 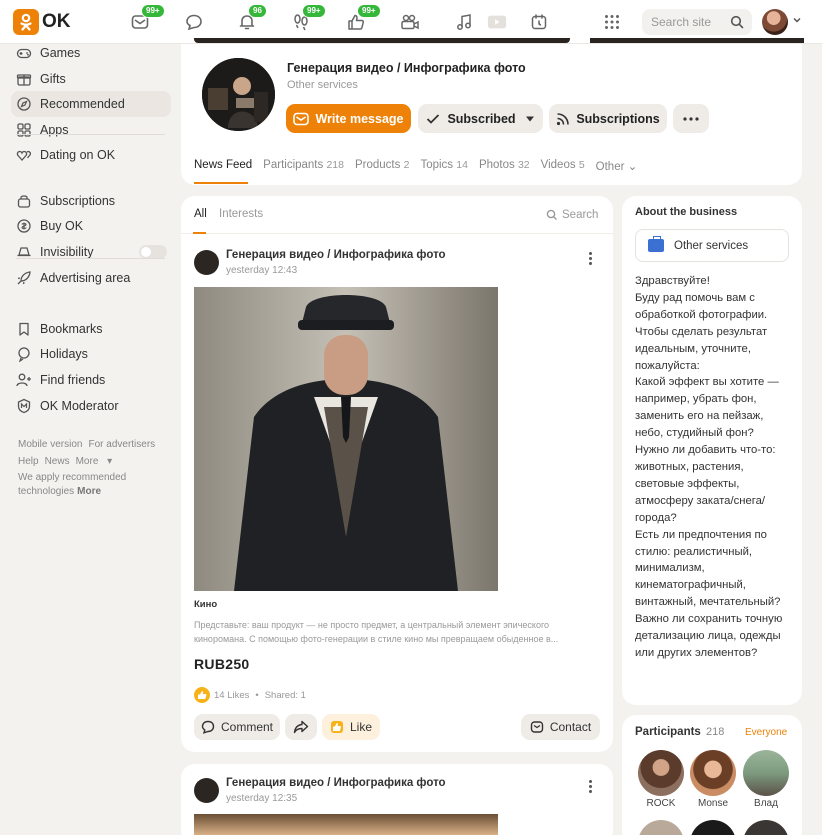 What do you see at coordinates (308, 18) in the screenshot?
I see `guests-nav: 99+` at bounding box center [308, 18].